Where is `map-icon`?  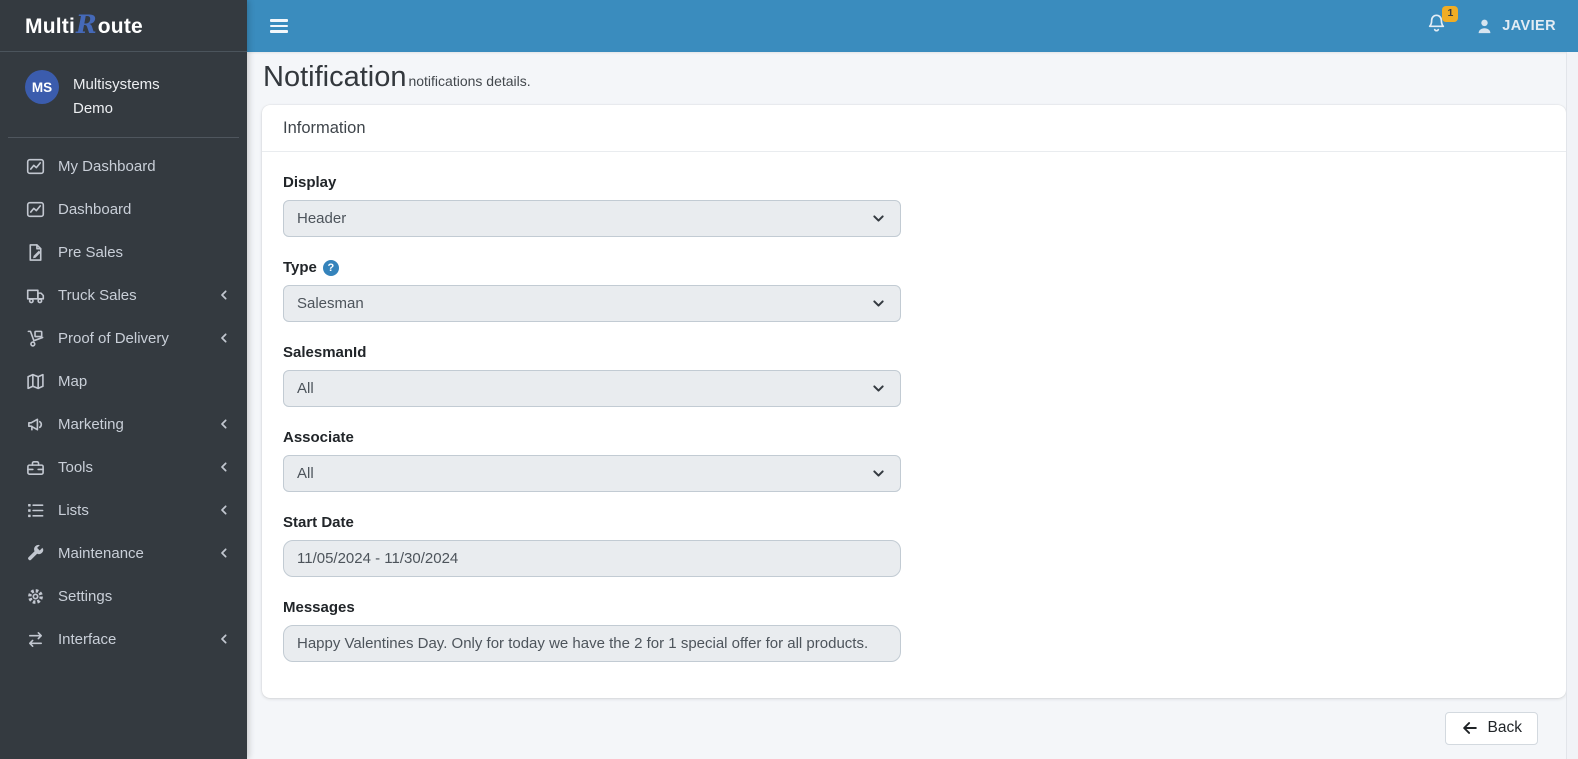
map-icon is located at coordinates (35, 381).